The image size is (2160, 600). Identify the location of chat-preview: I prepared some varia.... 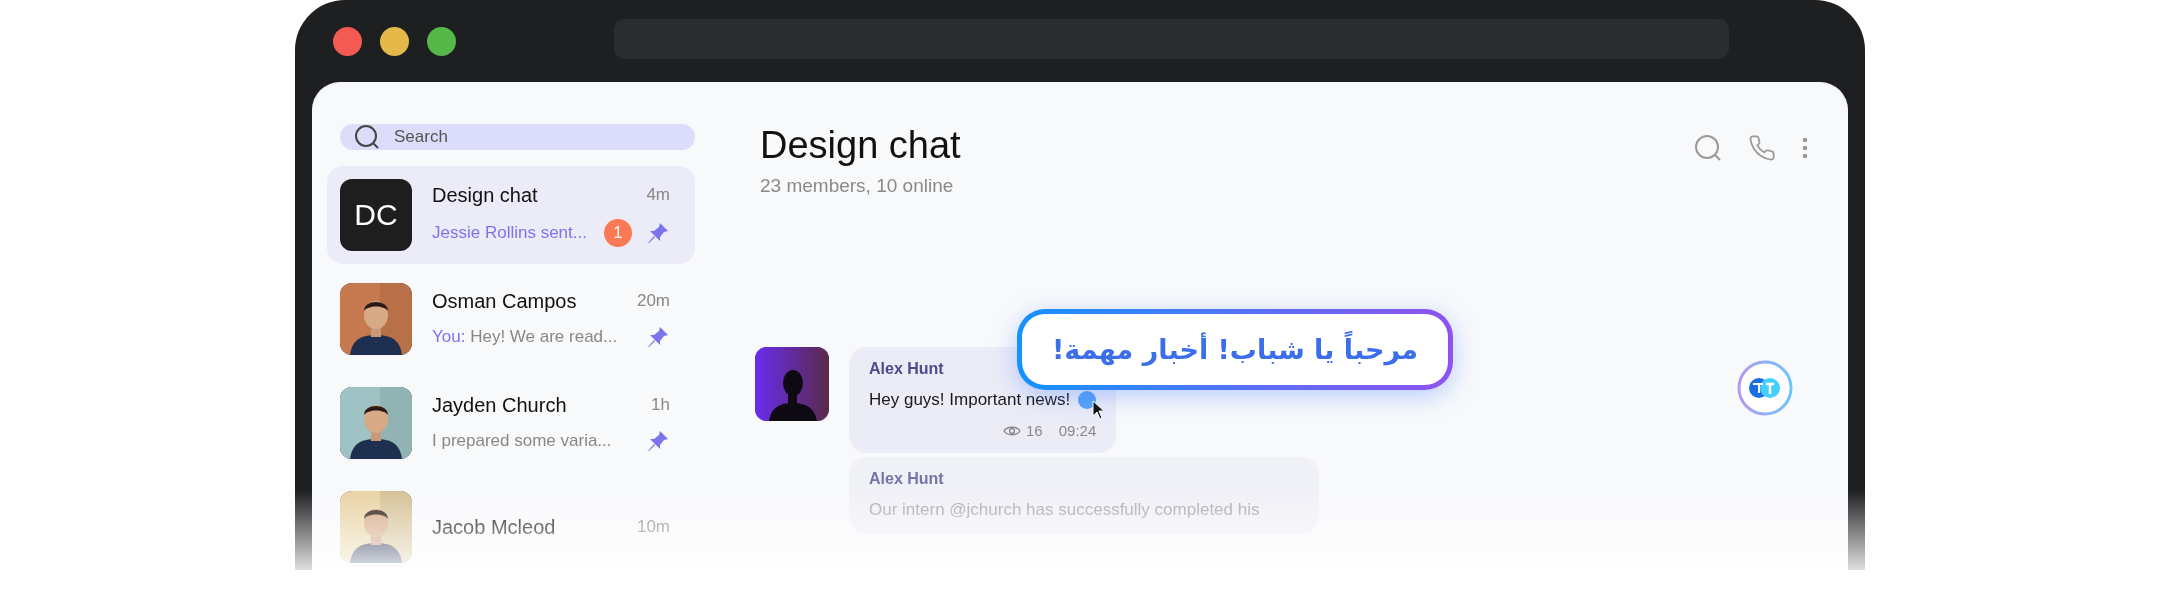
(522, 440).